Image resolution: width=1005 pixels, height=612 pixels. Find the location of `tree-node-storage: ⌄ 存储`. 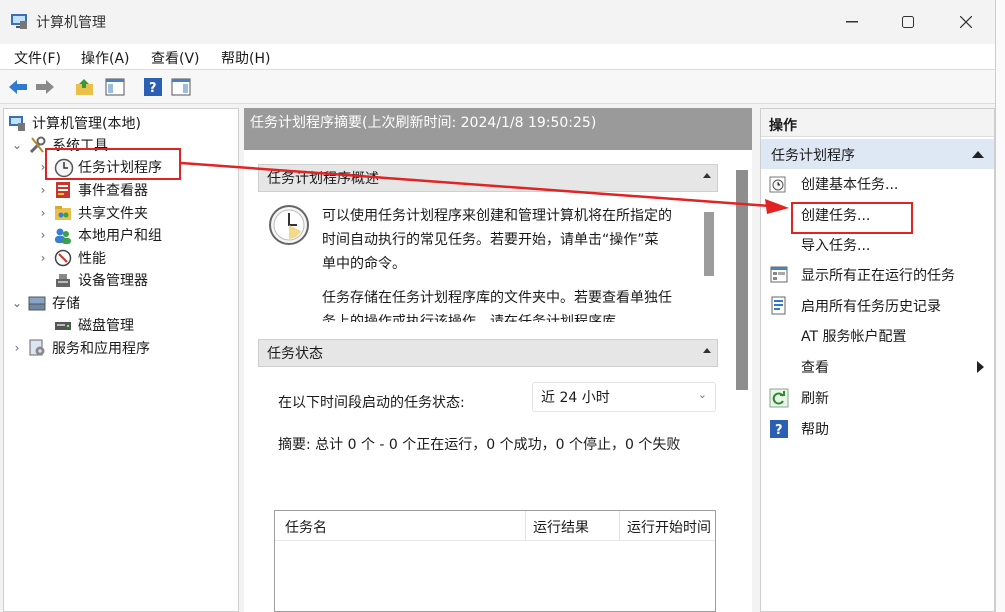

tree-node-storage: ⌄ 存储 is located at coordinates (45, 303).